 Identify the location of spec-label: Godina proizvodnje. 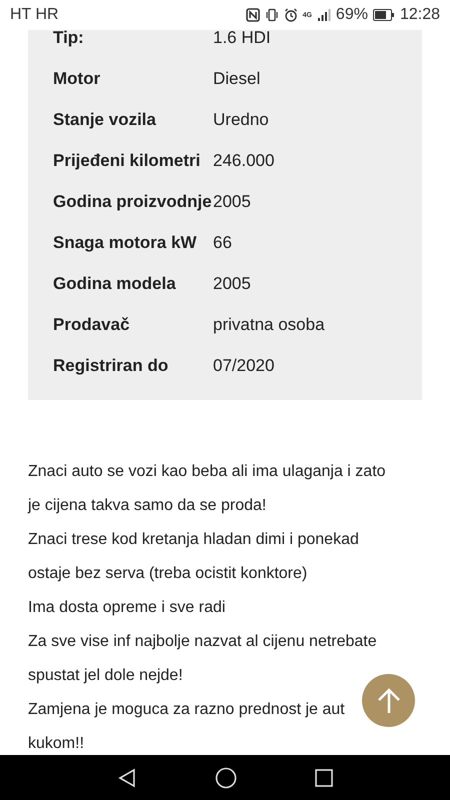
(133, 201).